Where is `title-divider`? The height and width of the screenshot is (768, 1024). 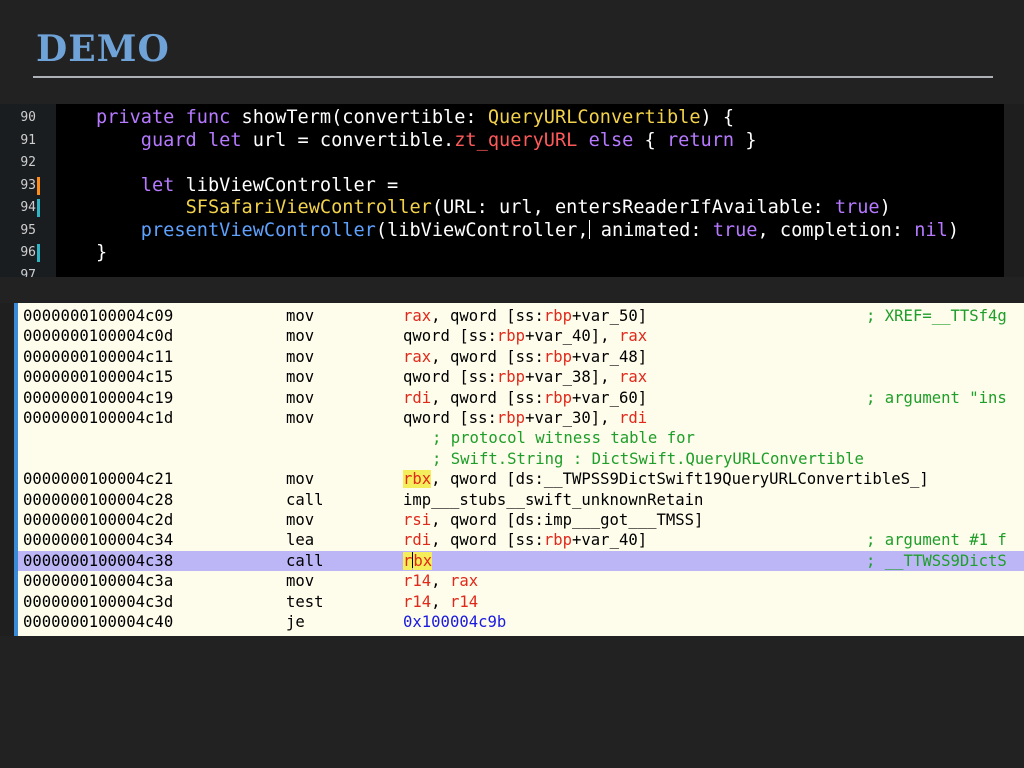 title-divider is located at coordinates (513, 77).